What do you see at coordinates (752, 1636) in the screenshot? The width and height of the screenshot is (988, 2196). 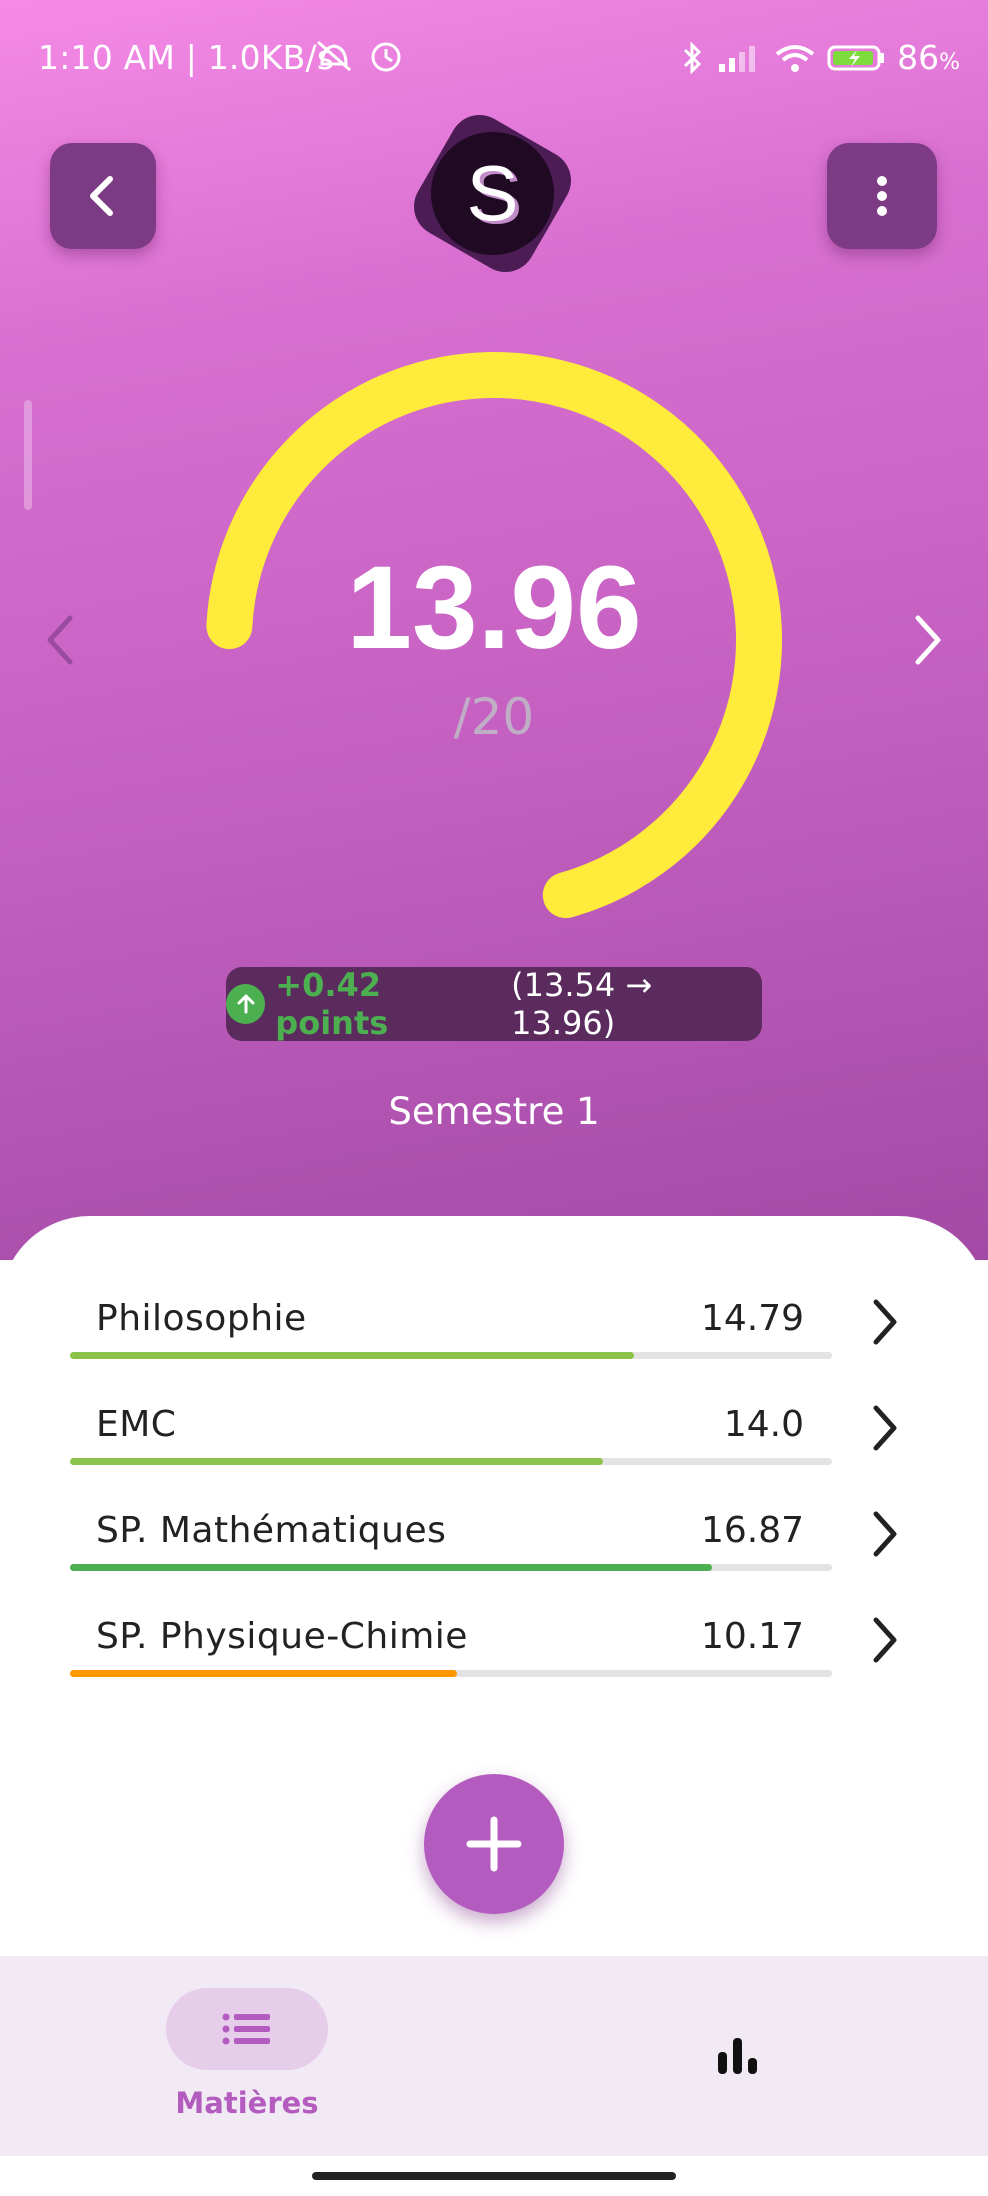 I see `subject-grade: 10.17` at bounding box center [752, 1636].